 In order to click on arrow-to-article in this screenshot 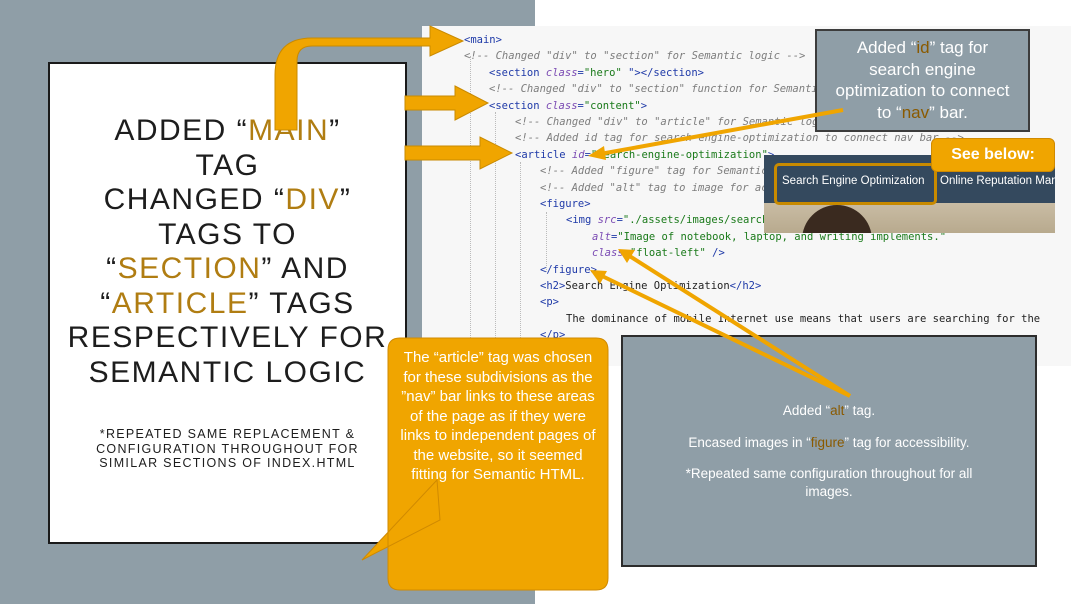, I will do `click(459, 153)`.